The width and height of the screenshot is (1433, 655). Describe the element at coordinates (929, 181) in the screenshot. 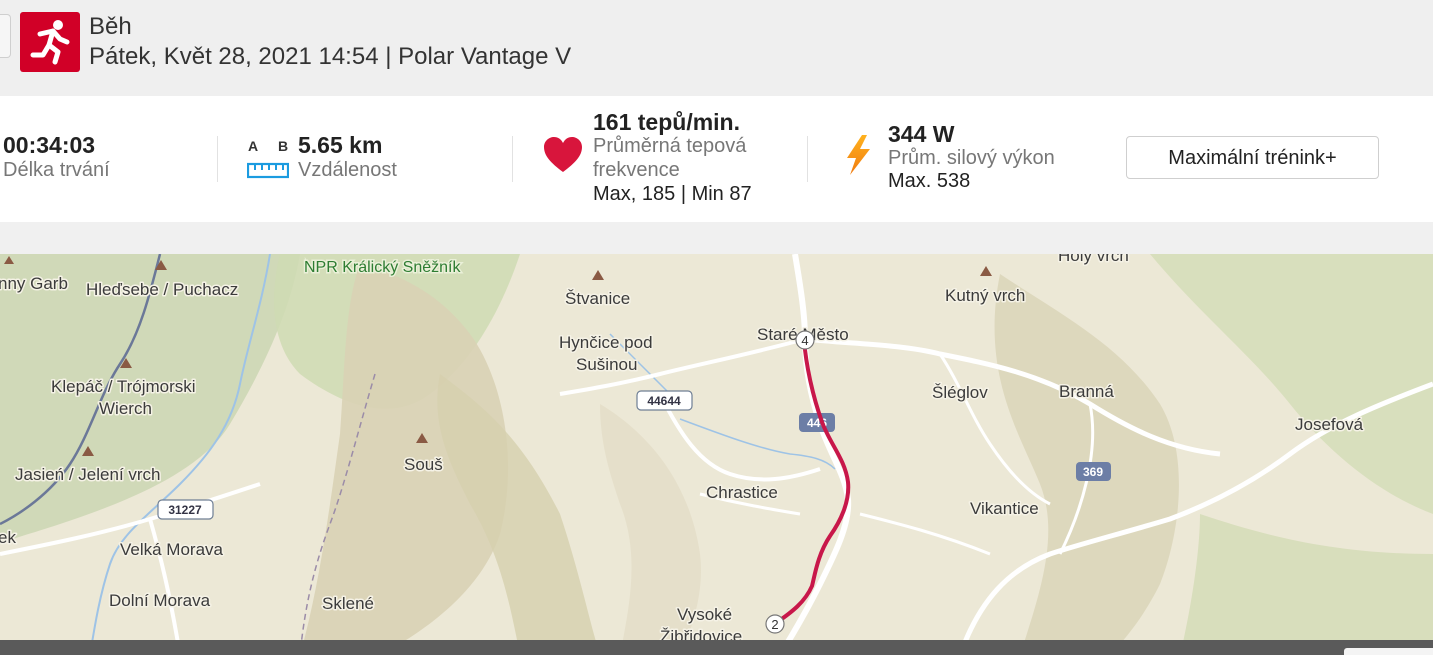

I see `power-max: Max. 538` at that location.